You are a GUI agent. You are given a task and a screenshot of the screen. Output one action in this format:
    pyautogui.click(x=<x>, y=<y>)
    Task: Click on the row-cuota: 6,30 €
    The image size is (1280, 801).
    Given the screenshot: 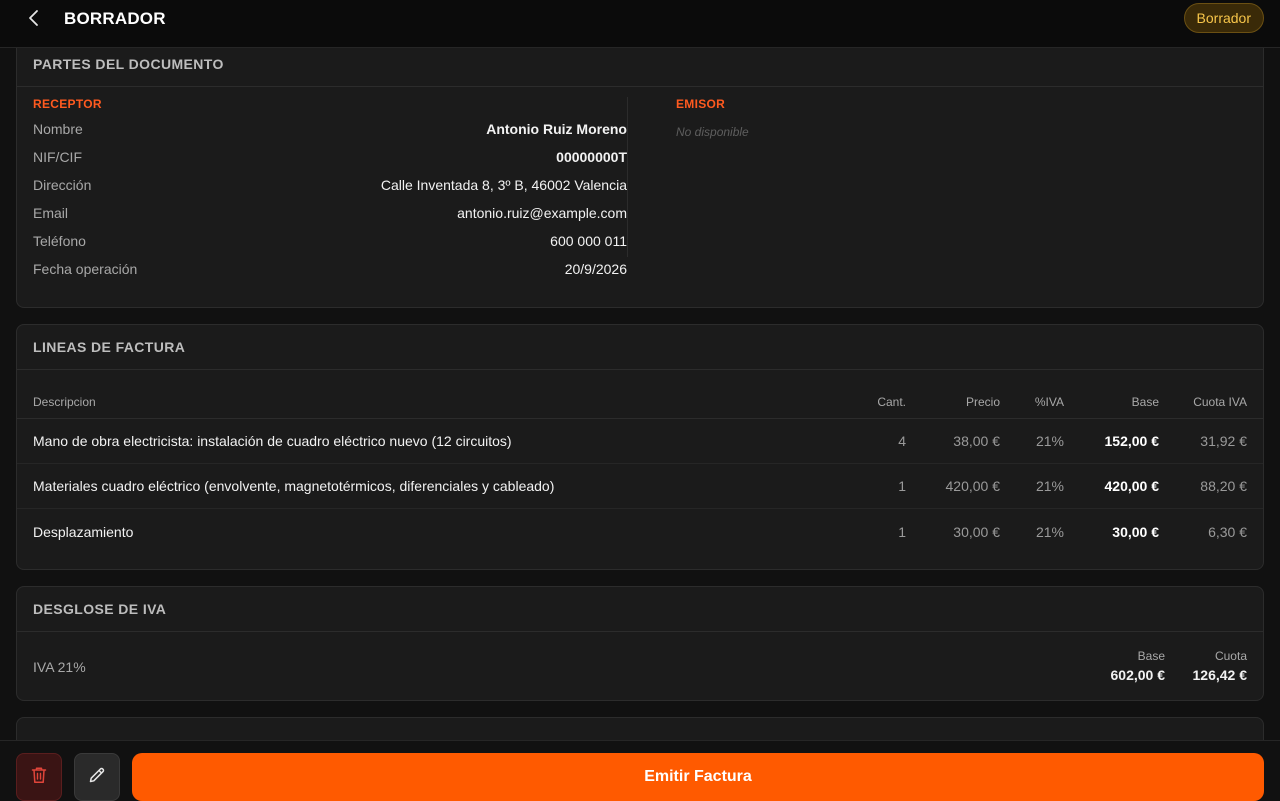 What is the action you would take?
    pyautogui.click(x=1227, y=531)
    